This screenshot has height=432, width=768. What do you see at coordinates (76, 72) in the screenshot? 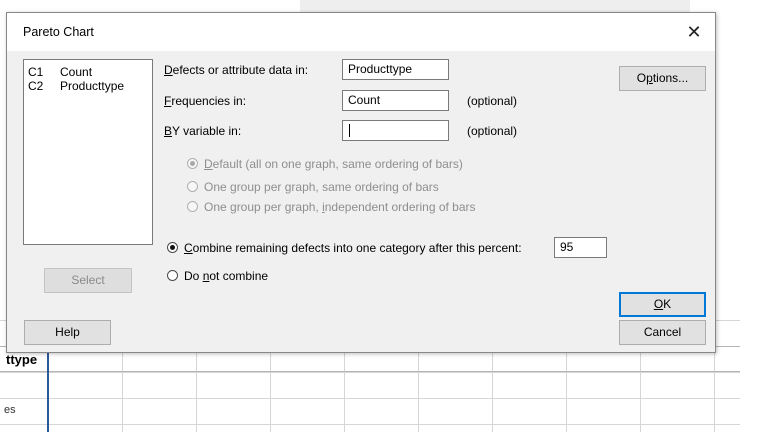
I see `column-name: Count` at bounding box center [76, 72].